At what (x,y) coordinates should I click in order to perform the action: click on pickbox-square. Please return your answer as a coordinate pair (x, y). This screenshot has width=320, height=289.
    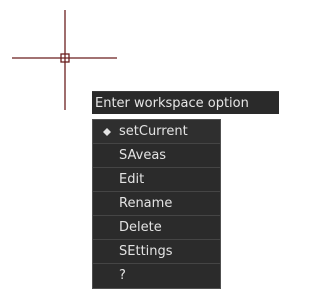
    Looking at the image, I should click on (65, 58).